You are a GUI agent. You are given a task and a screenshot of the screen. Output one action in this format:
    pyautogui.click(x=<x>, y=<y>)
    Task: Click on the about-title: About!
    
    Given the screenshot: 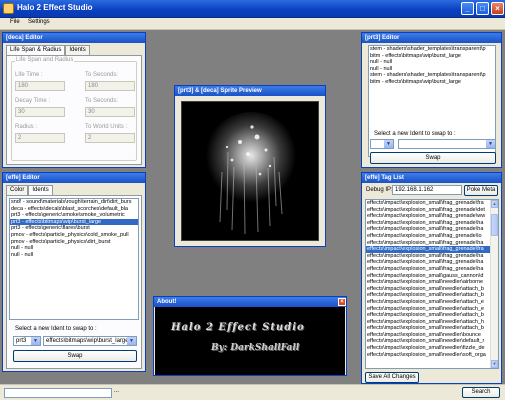 What is the action you would take?
    pyautogui.click(x=250, y=302)
    